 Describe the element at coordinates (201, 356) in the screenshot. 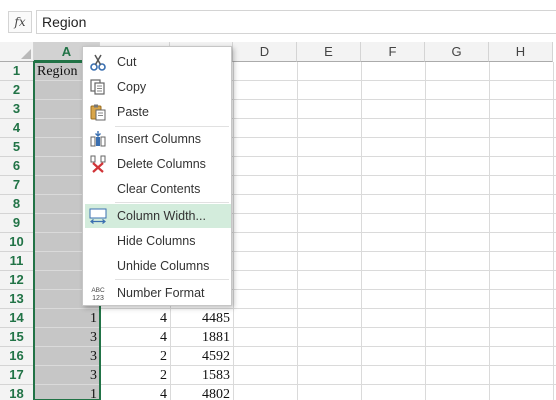

I see `cell-c16: 4592` at that location.